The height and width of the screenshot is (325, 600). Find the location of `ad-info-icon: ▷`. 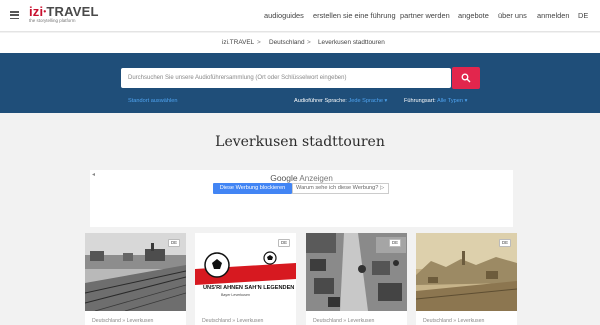

ad-info-icon: ▷ is located at coordinates (382, 188).